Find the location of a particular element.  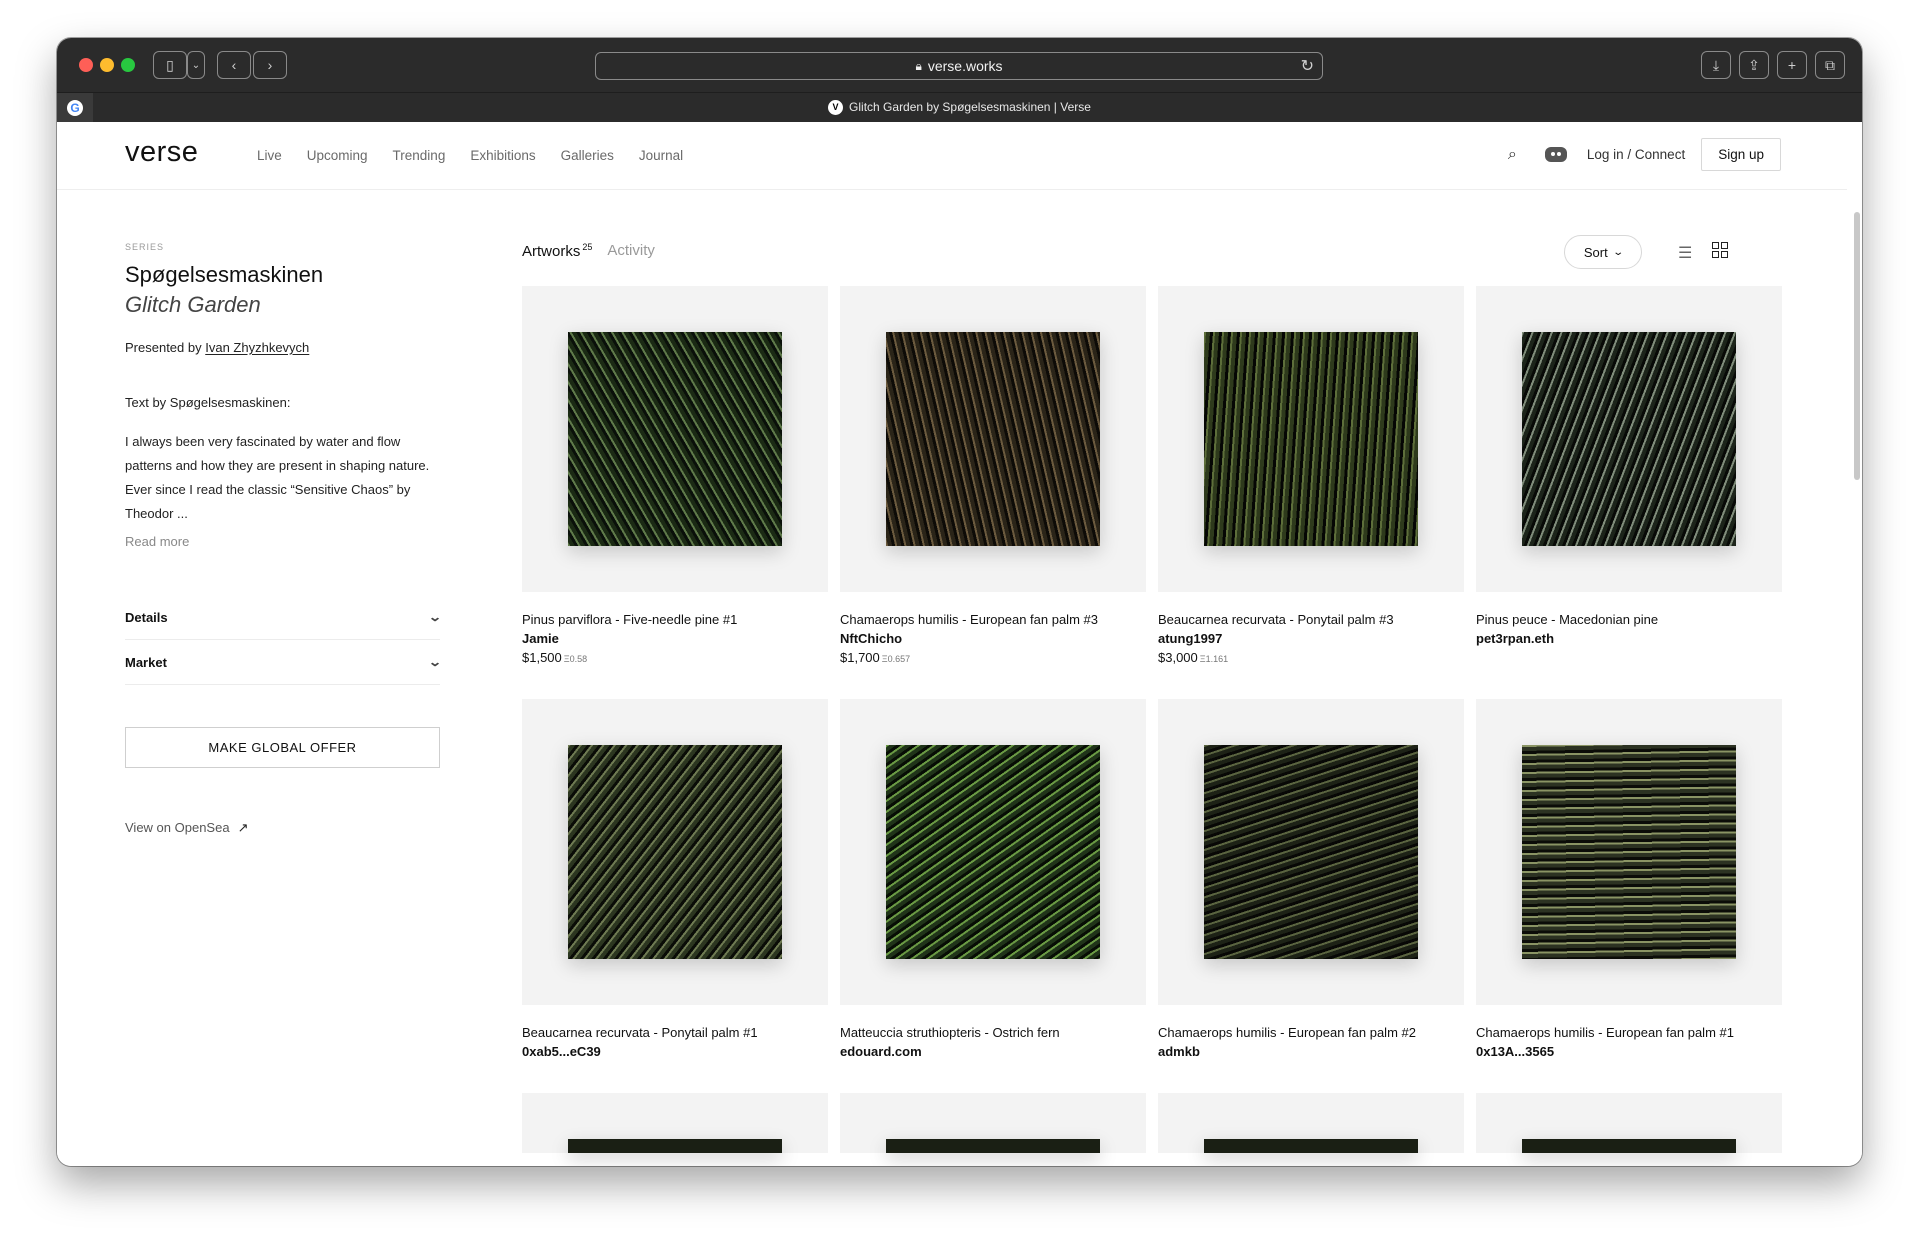

share-icon: ⇪ is located at coordinates (1754, 65).